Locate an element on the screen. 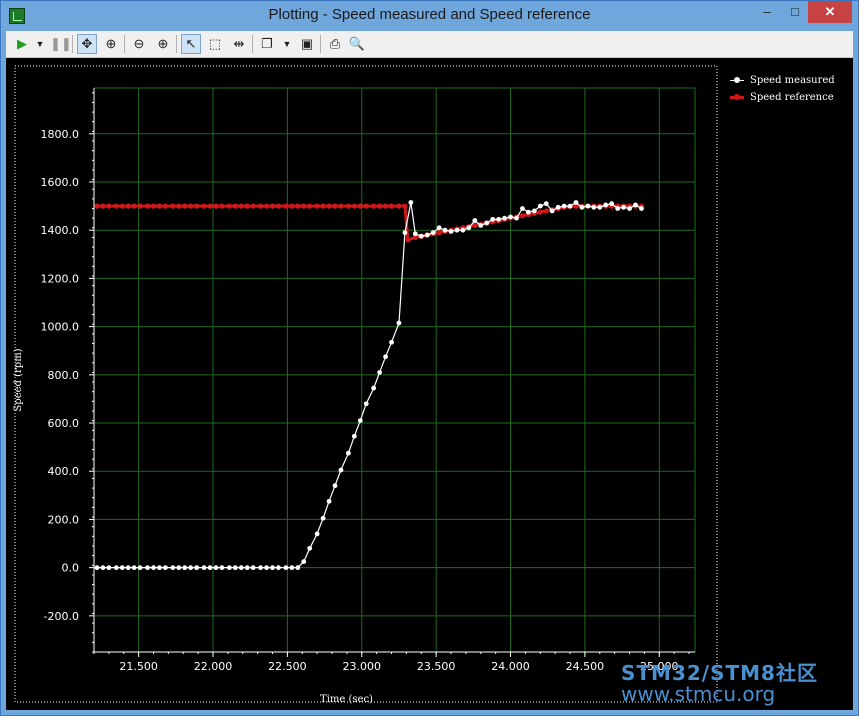 The width and height of the screenshot is (859, 716). minimize-button: – is located at coordinates (767, 12).